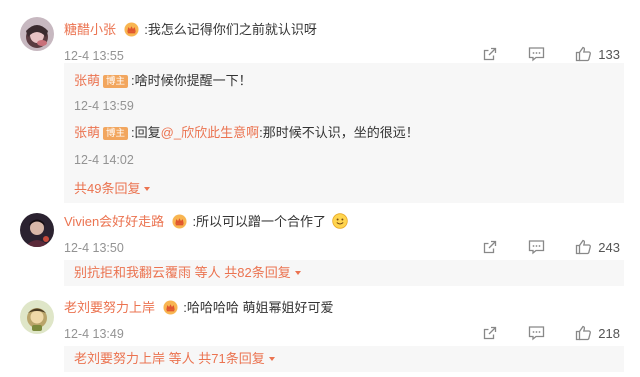  What do you see at coordinates (104, 106) in the screenshot?
I see `reply-time: 12-4 13:59` at bounding box center [104, 106].